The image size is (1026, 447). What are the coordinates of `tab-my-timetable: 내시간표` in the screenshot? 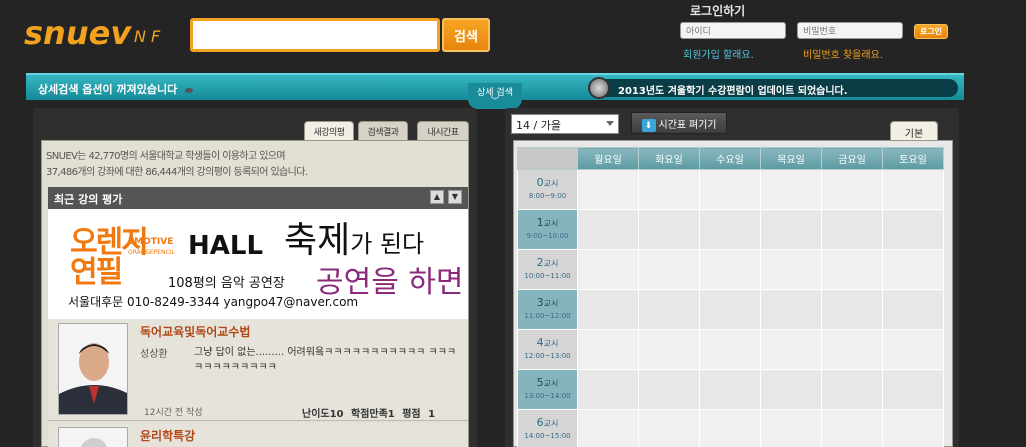 It's located at (443, 130).